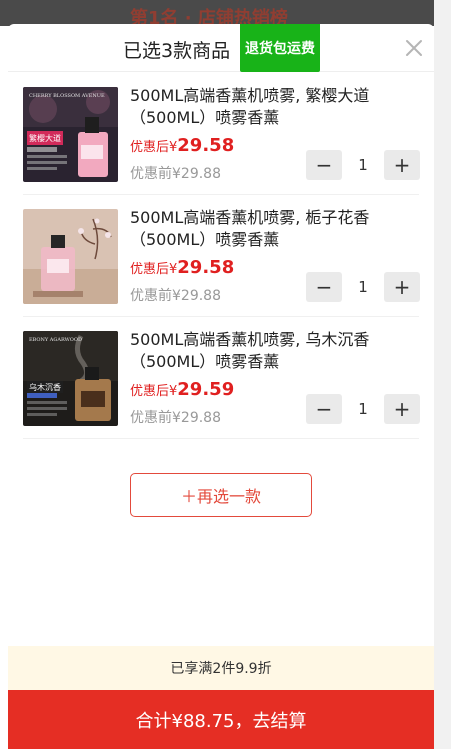  Describe the element at coordinates (250, 350) in the screenshot. I see `product-name: 500ML高端香薰机喷雾, 乌木沉香（500ML）喷雾香薰` at that location.